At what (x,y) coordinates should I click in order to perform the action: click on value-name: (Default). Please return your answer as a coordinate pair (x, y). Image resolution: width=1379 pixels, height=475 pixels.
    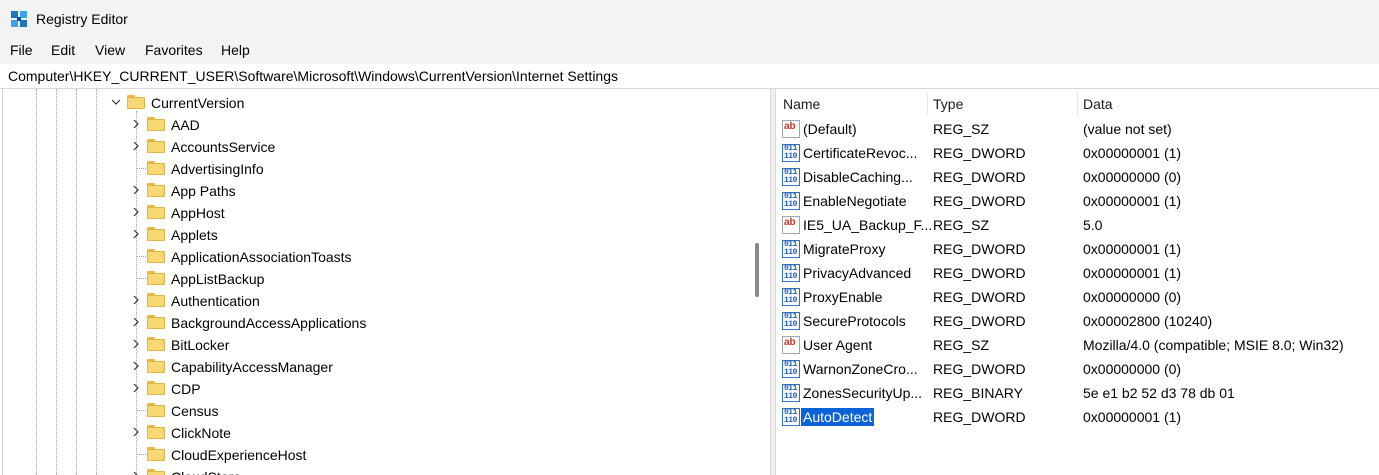
    Looking at the image, I should click on (830, 129).